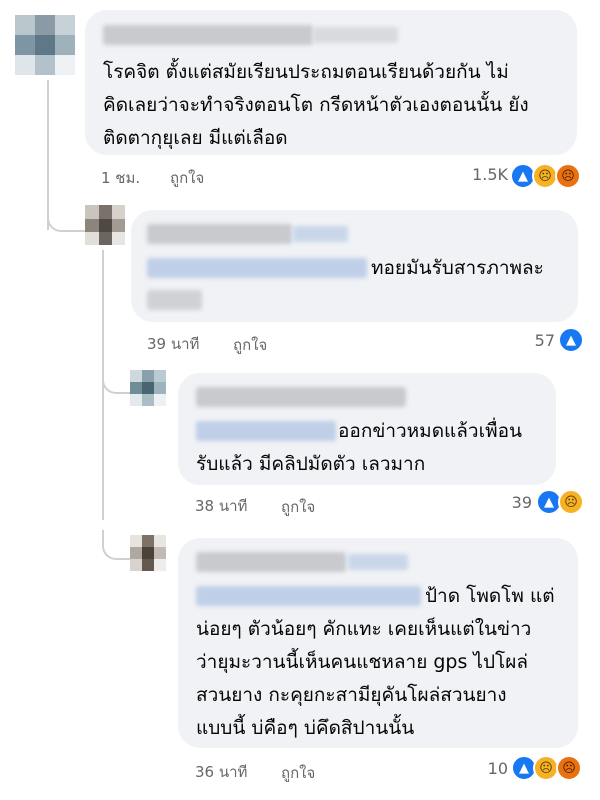 Image resolution: width=600 pixels, height=800 pixels. What do you see at coordinates (120, 178) in the screenshot?
I see `comment-timestamp: 1 ชม.` at bounding box center [120, 178].